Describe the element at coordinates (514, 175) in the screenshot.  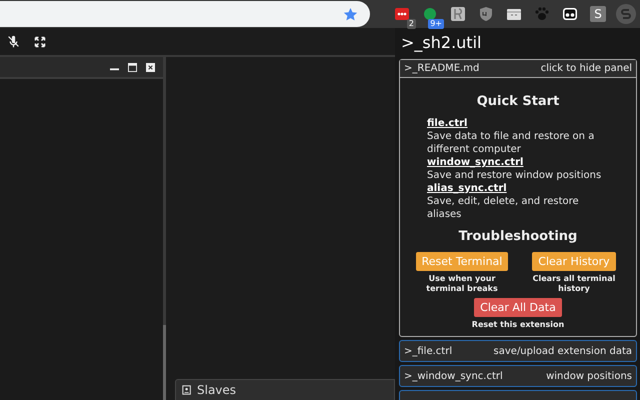
I see `link-description: Save and restore window positions` at that location.